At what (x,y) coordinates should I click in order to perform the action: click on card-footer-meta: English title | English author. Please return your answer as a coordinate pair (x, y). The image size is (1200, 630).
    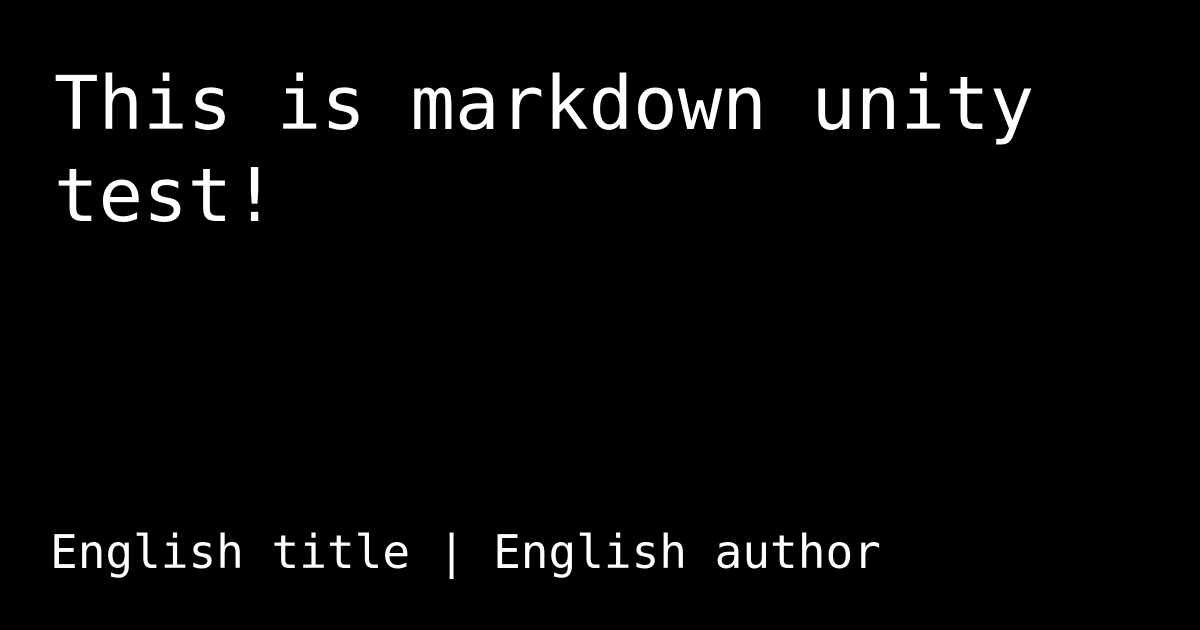
    Looking at the image, I should click on (465, 552).